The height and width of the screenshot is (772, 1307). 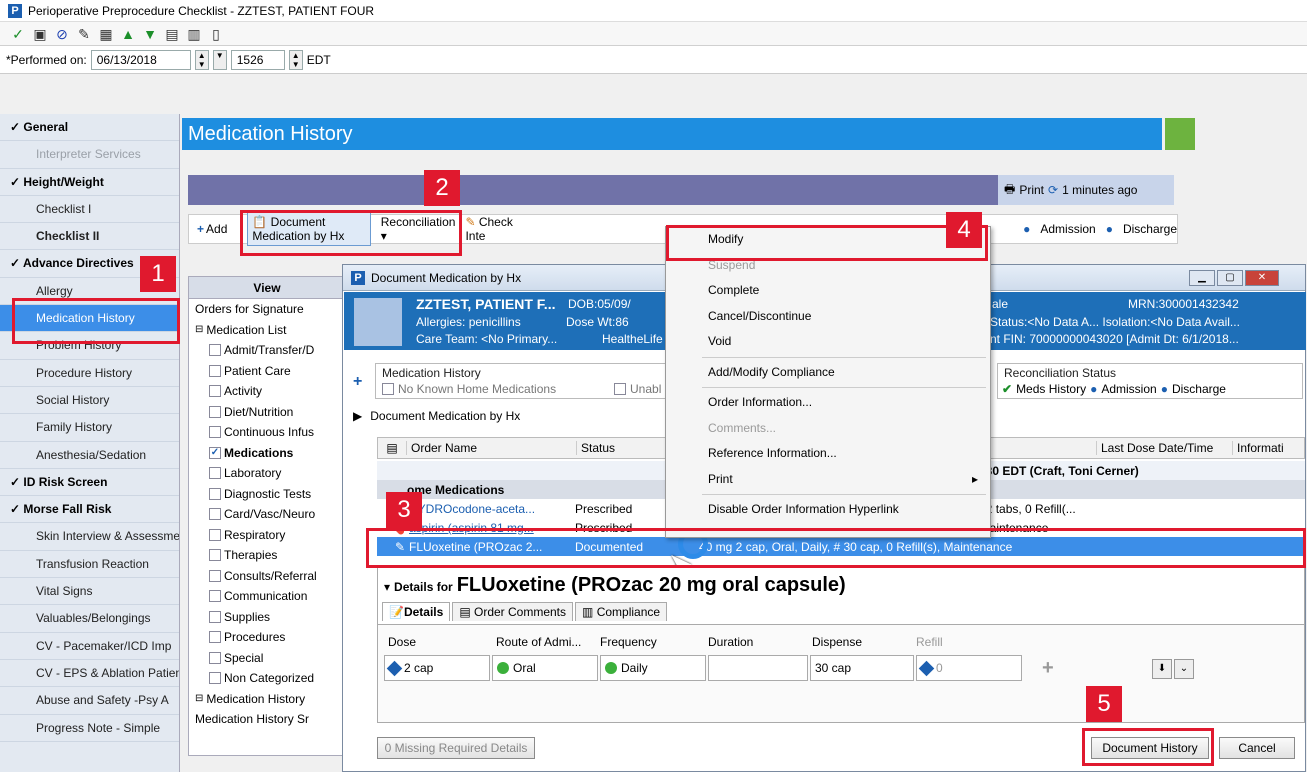 I want to click on menu-item: Complete, so click(x=828, y=291).